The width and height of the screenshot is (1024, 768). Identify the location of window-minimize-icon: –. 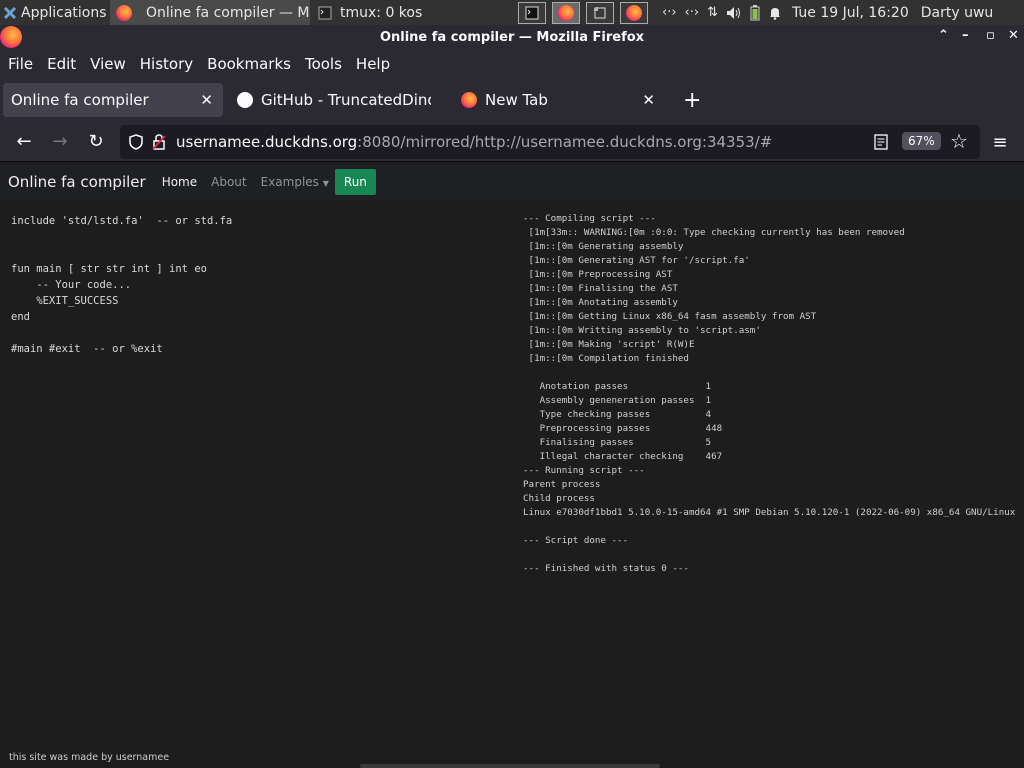
(965, 35).